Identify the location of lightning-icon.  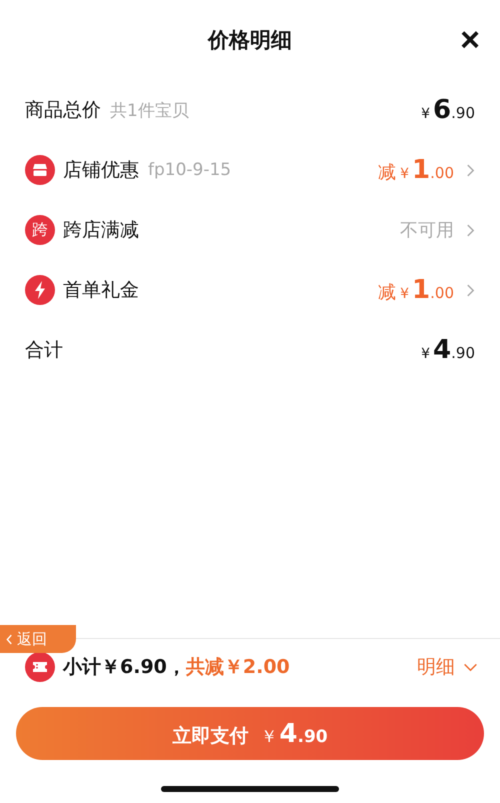
(40, 290).